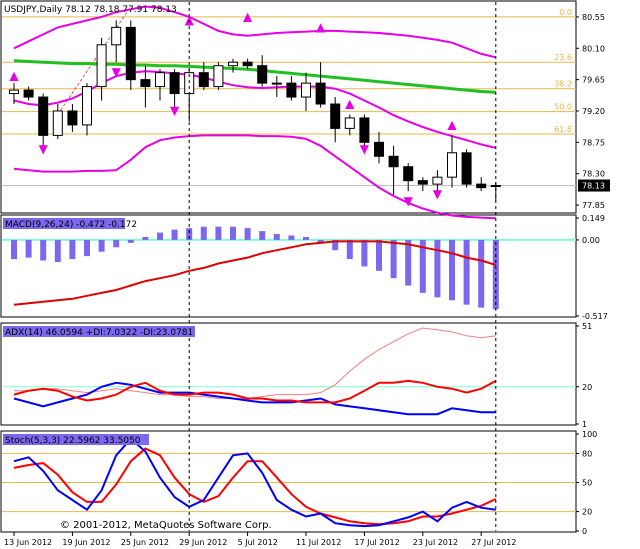  Describe the element at coordinates (563, 129) in the screenshot. I see `fib-level-label: 61.8` at that location.